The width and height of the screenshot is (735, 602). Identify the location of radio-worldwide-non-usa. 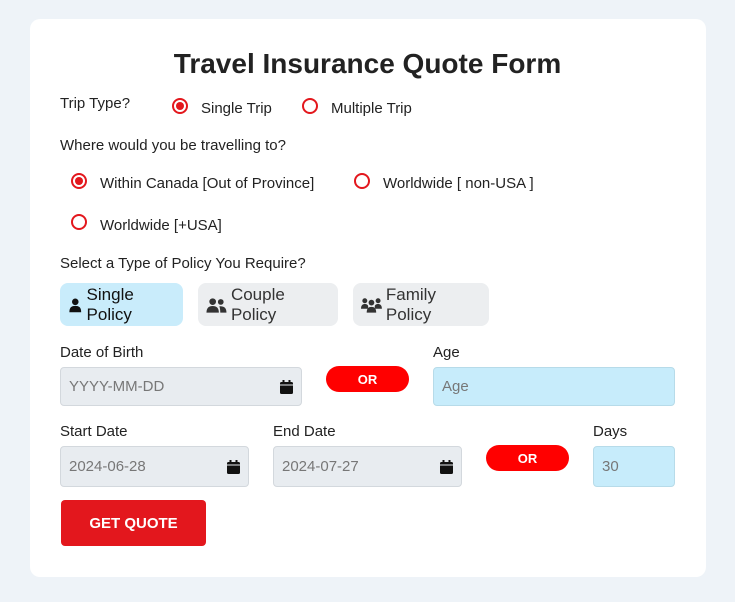
(362, 181).